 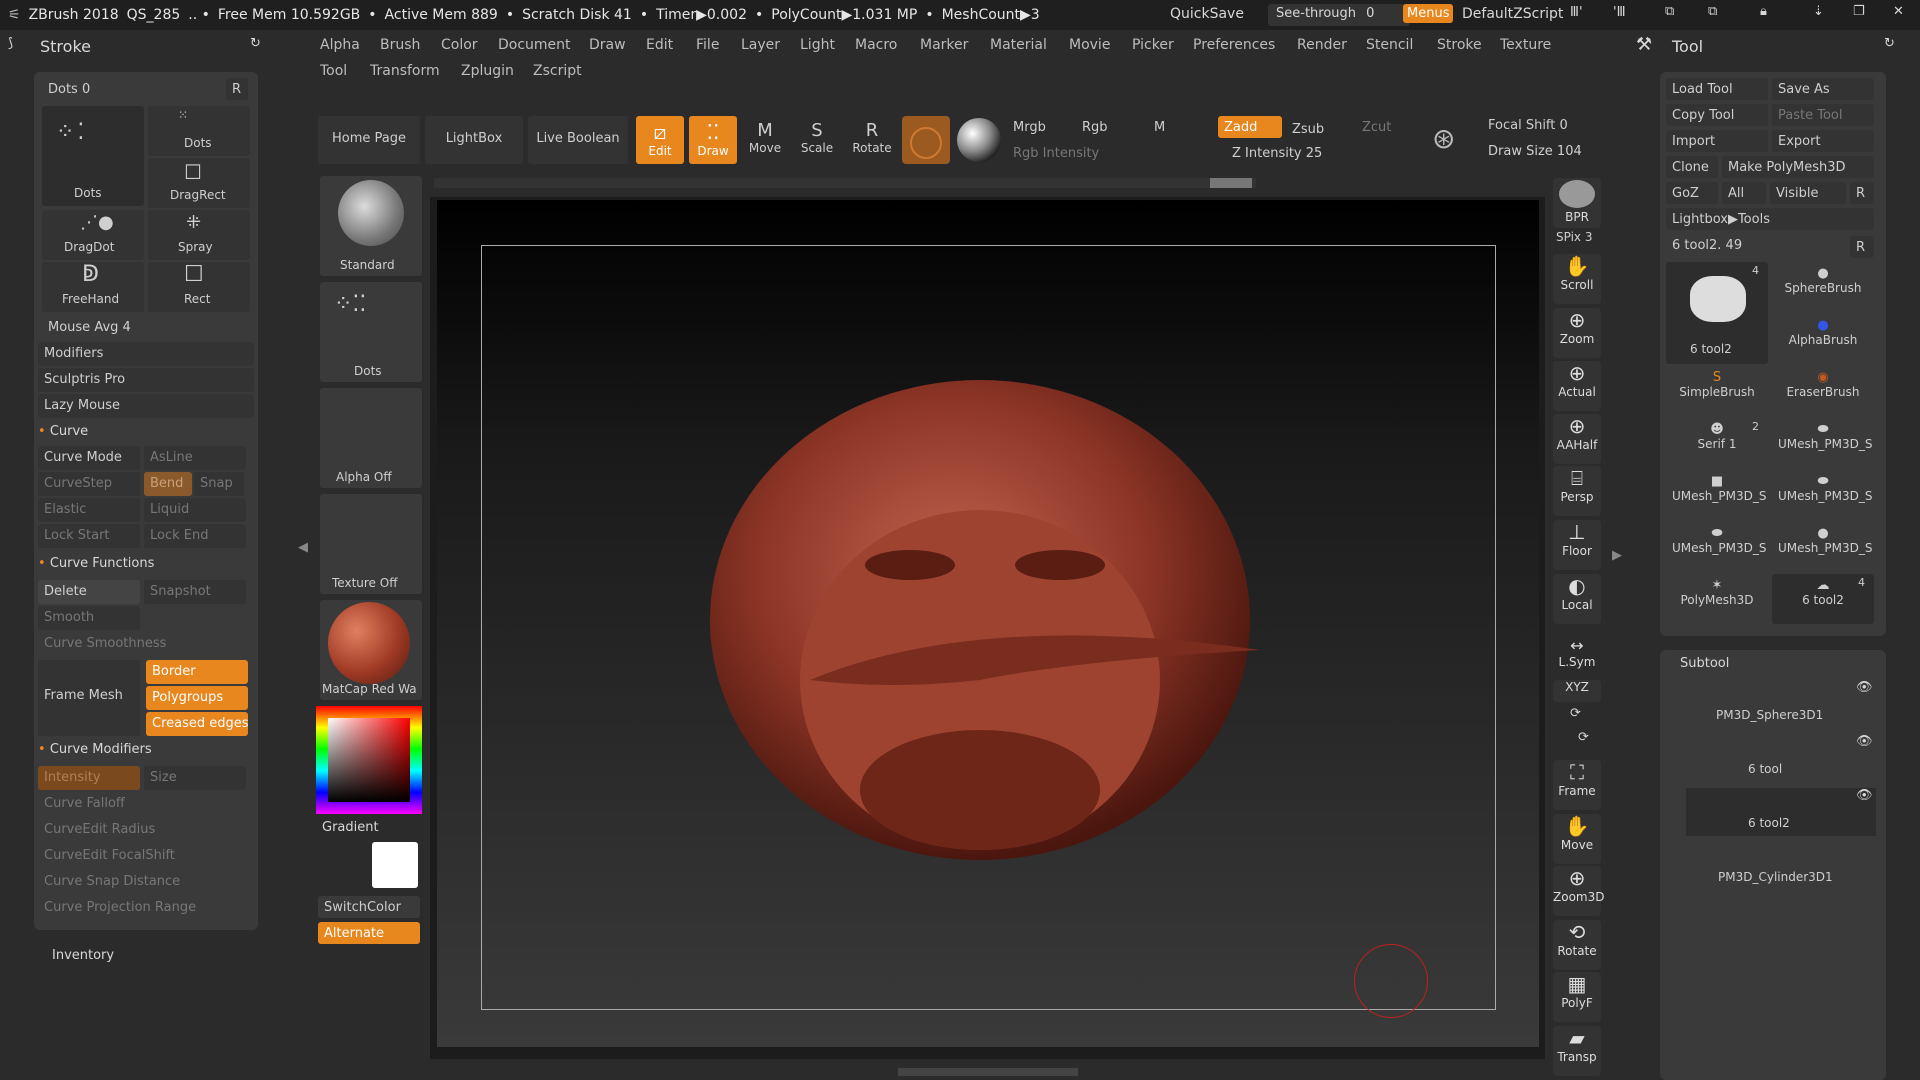 I want to click on zoom-button: ⊕ Zoom, so click(x=1577, y=333).